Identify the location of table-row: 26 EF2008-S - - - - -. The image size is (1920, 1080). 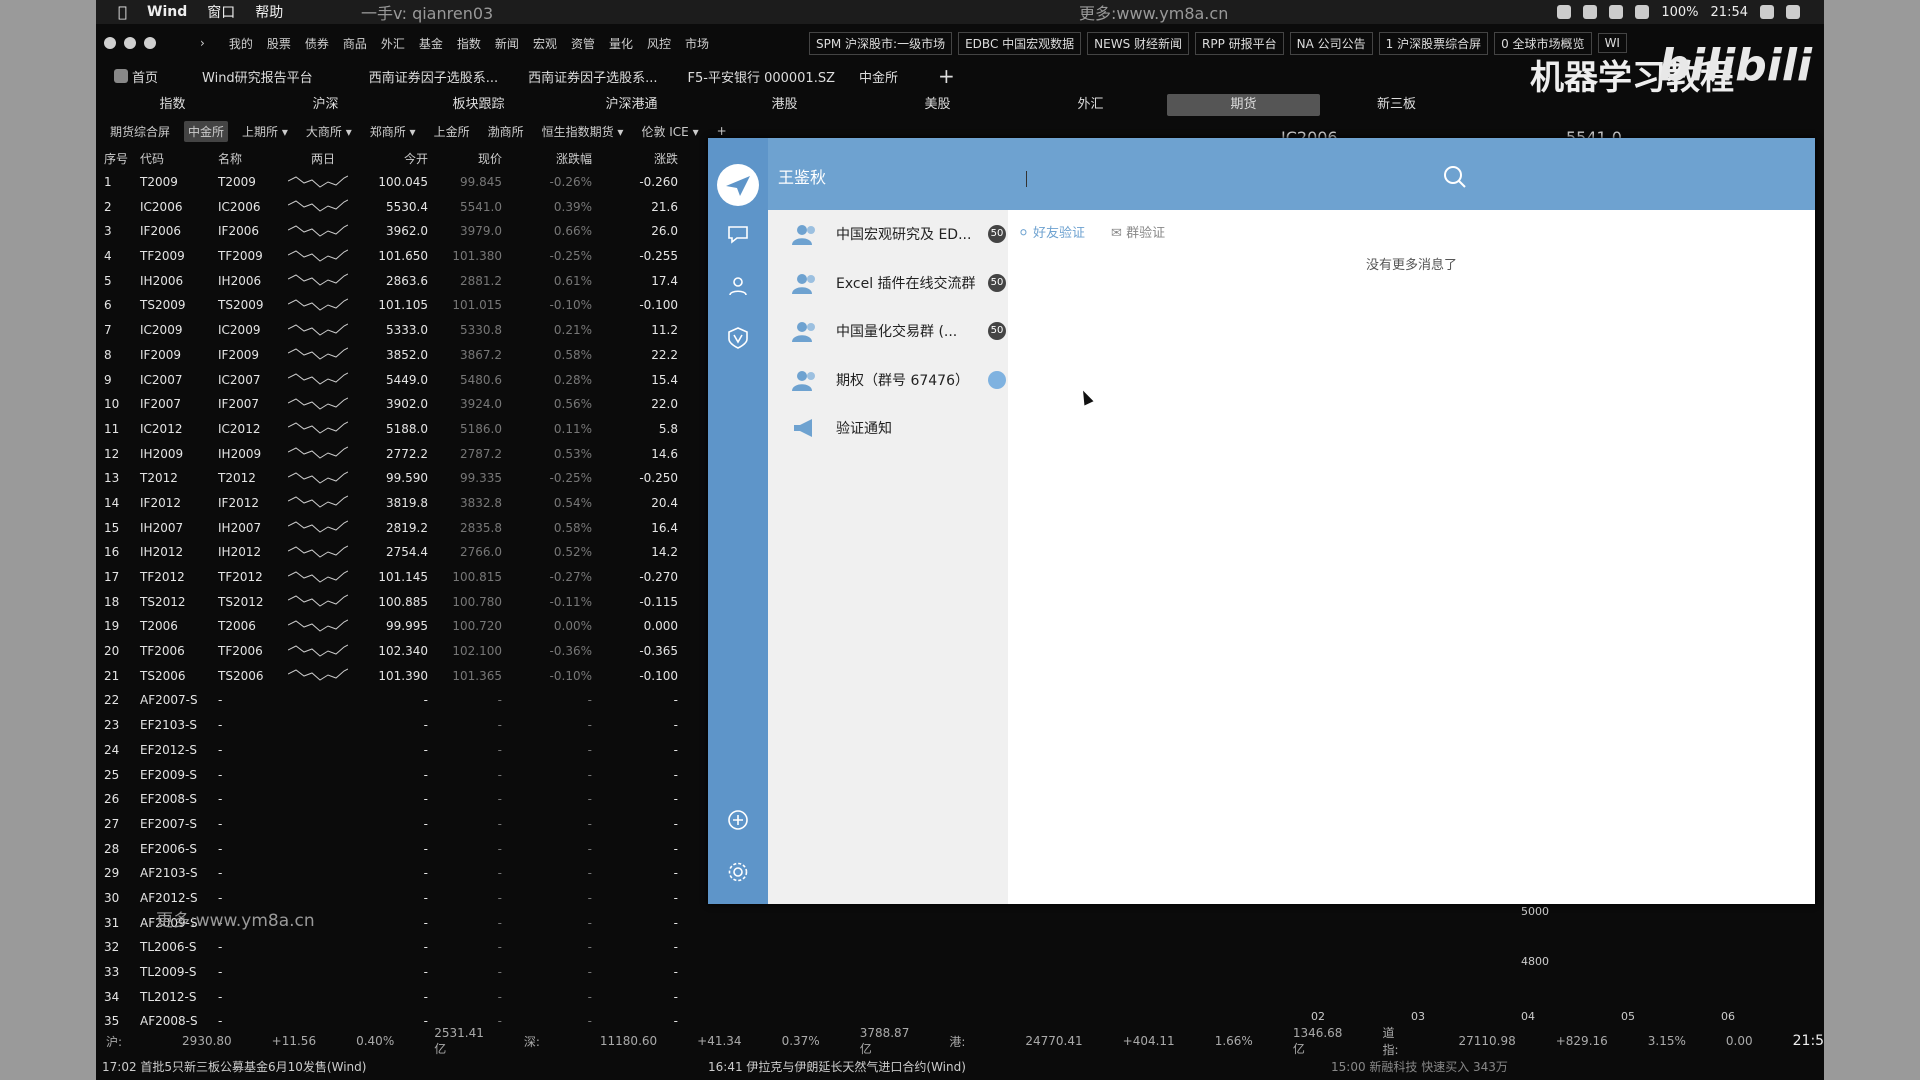
(405, 799).